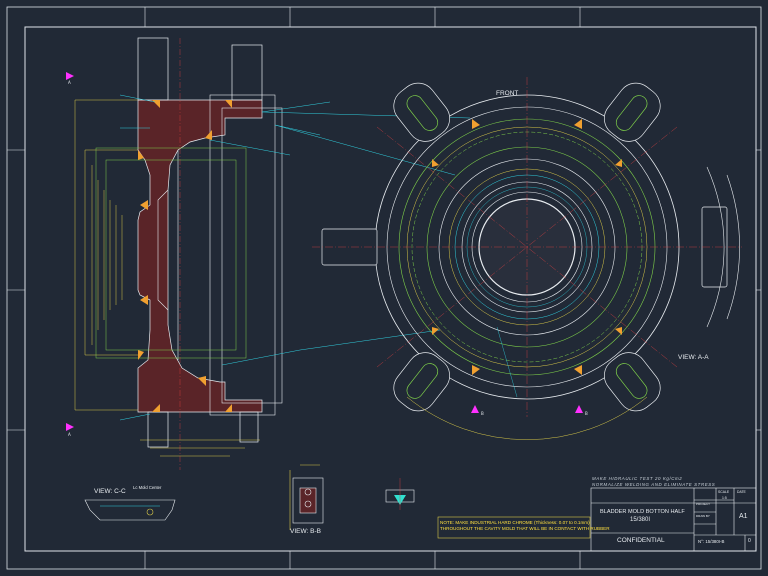  What do you see at coordinates (640, 520) in the screenshot?
I see `title-line2: 15/380I` at bounding box center [640, 520].